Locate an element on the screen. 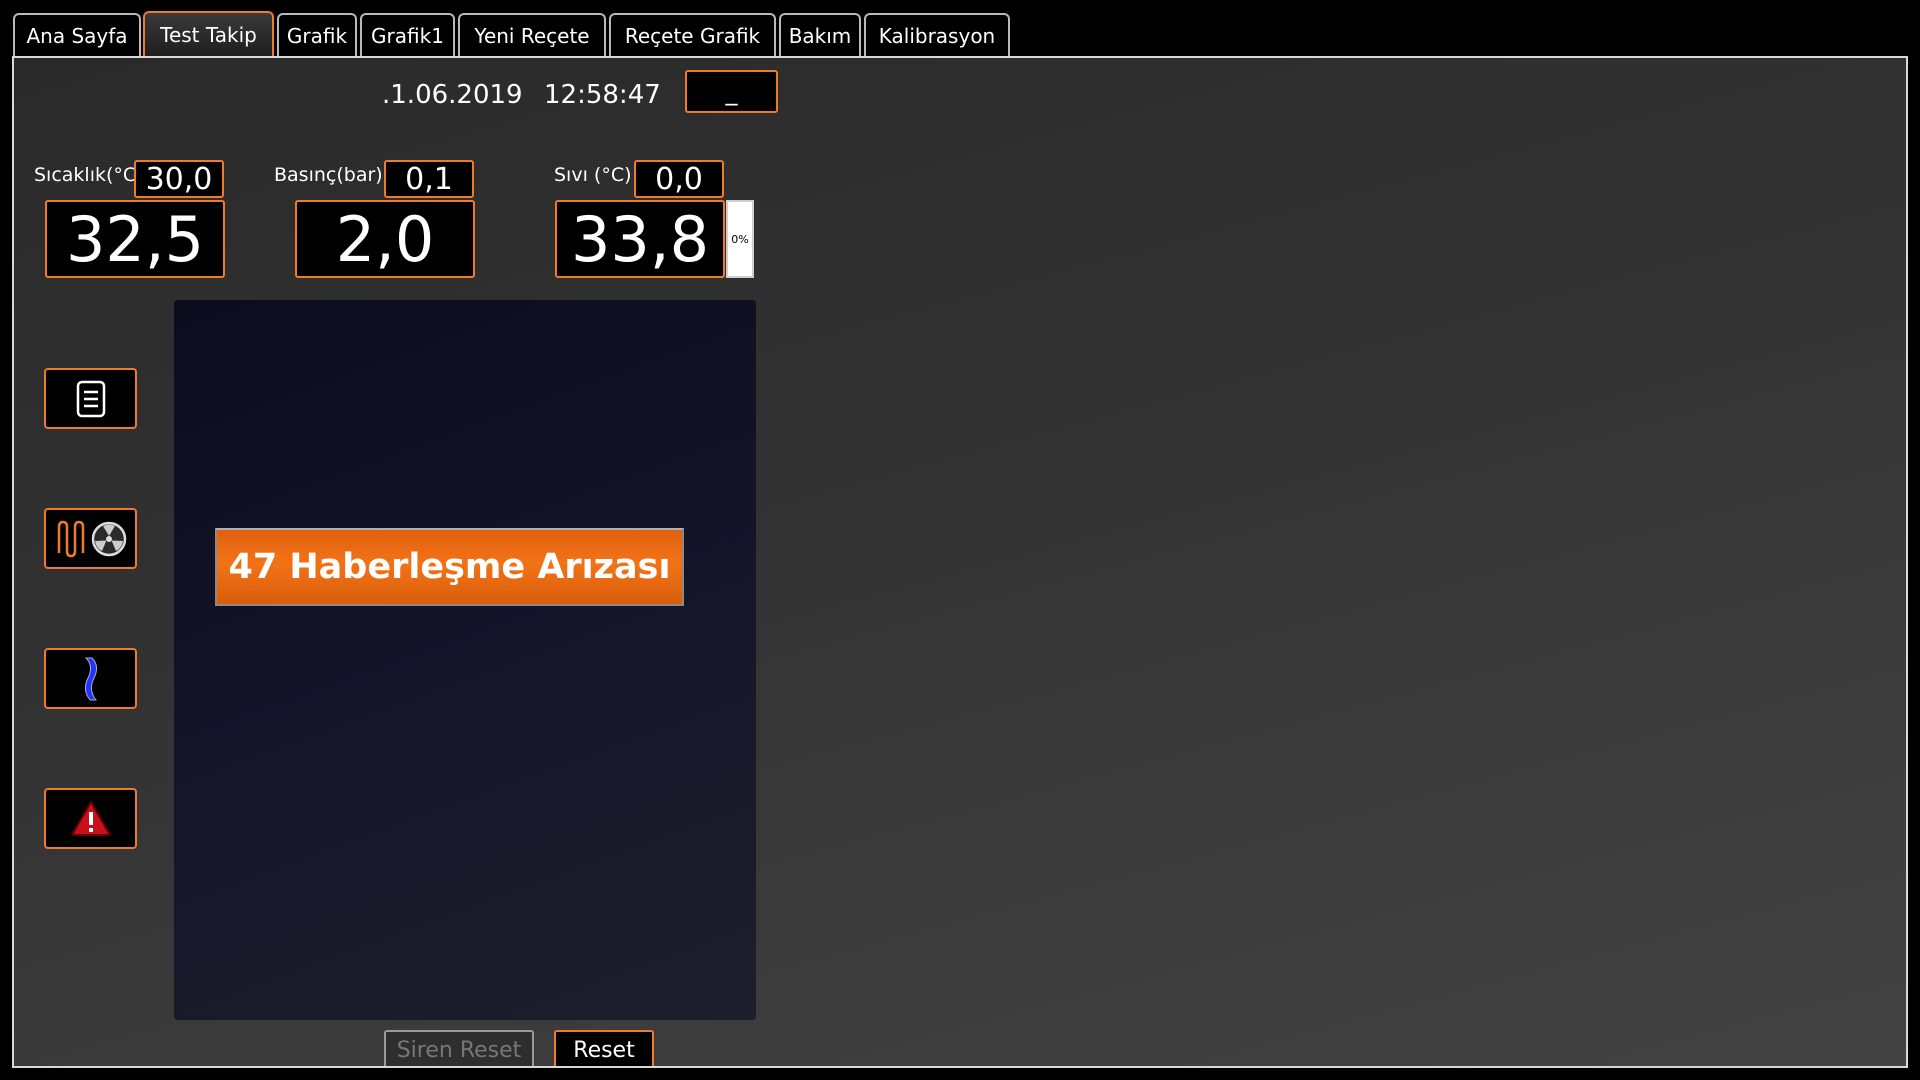 This screenshot has width=1920, height=1080. tab-recete-grafik: Reçete Grafik is located at coordinates (692, 34).